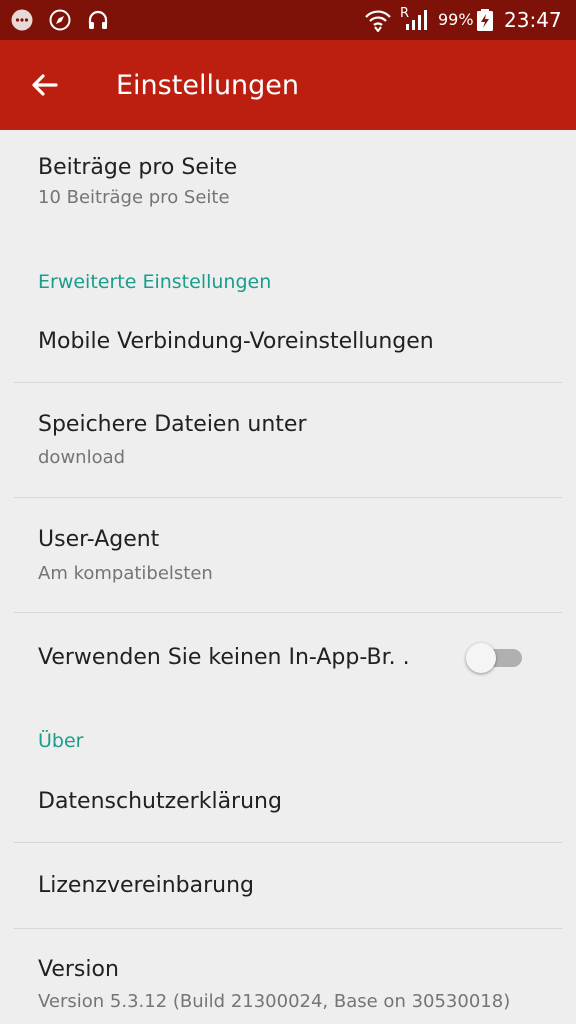 This screenshot has width=576, height=1024. What do you see at coordinates (288, 20) in the screenshot?
I see `status-bar: R 99% 23:47` at bounding box center [288, 20].